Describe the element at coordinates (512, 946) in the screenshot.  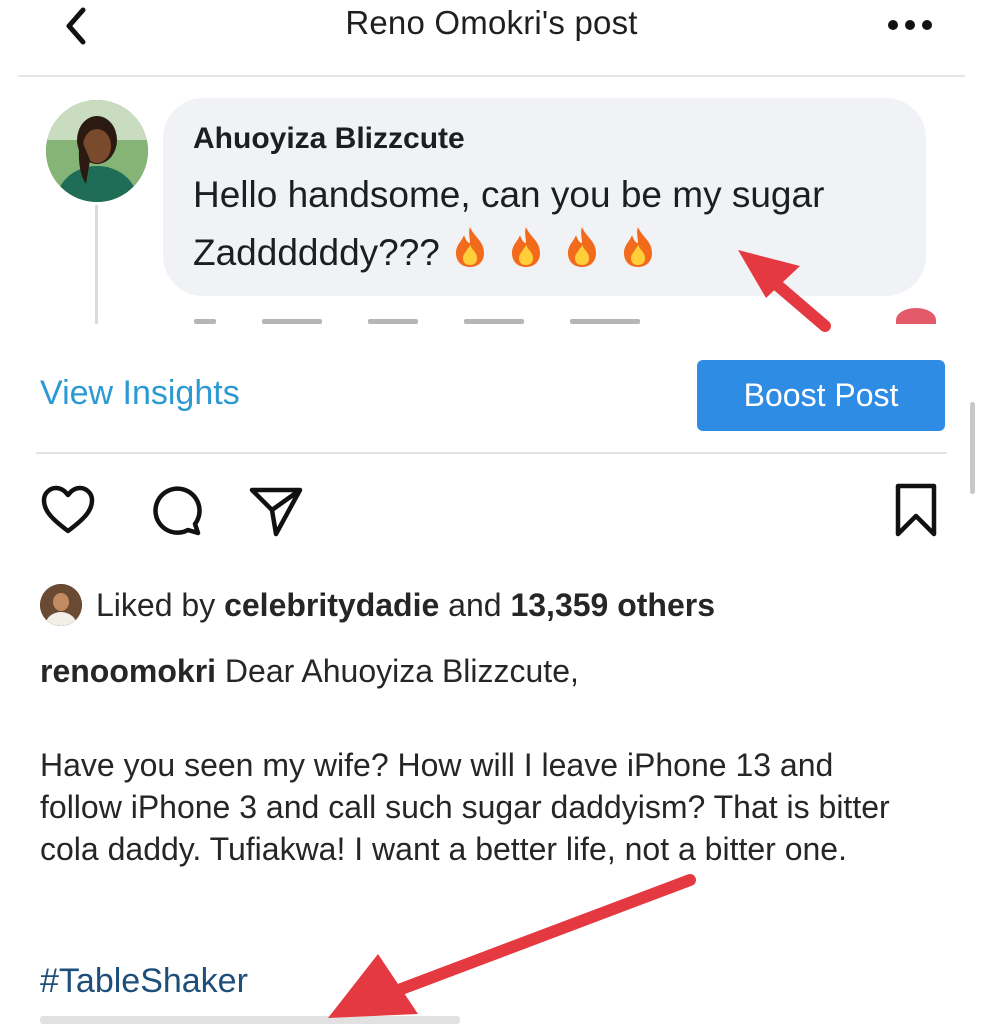
I see `annotation-arrow-bottom` at that location.